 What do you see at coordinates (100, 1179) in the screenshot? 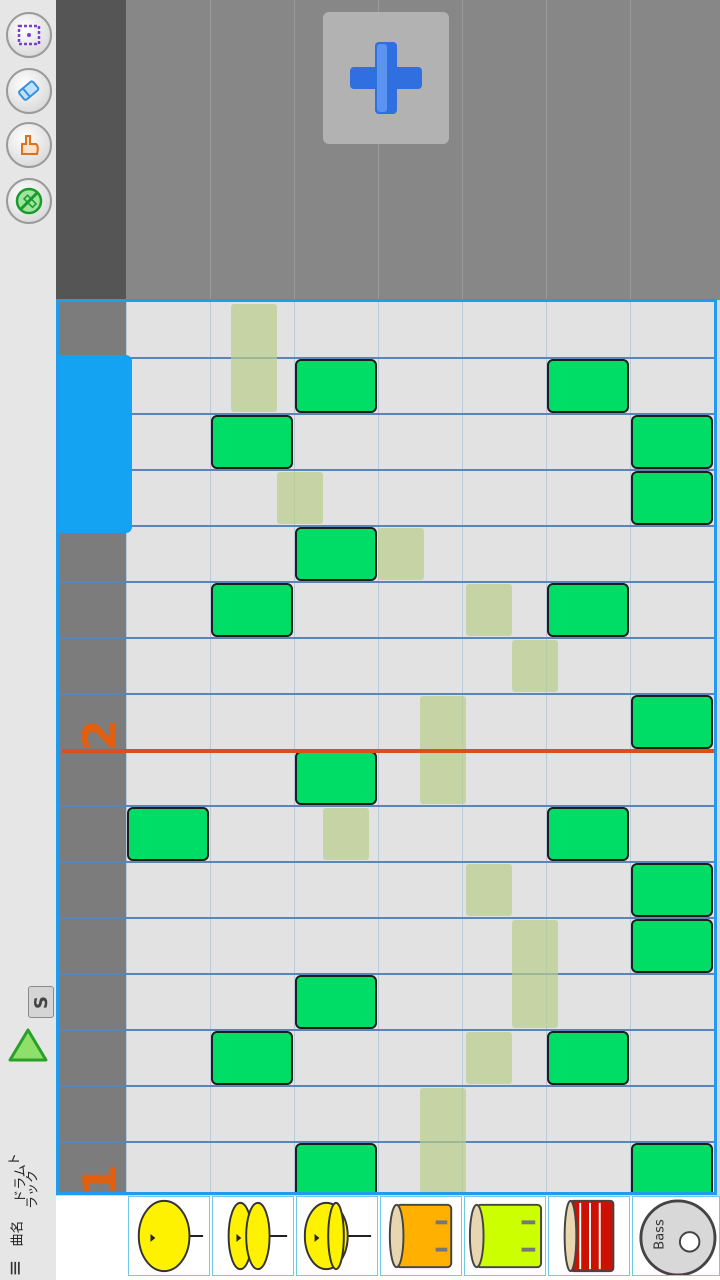
I see `measure-number-1: 1` at bounding box center [100, 1179].